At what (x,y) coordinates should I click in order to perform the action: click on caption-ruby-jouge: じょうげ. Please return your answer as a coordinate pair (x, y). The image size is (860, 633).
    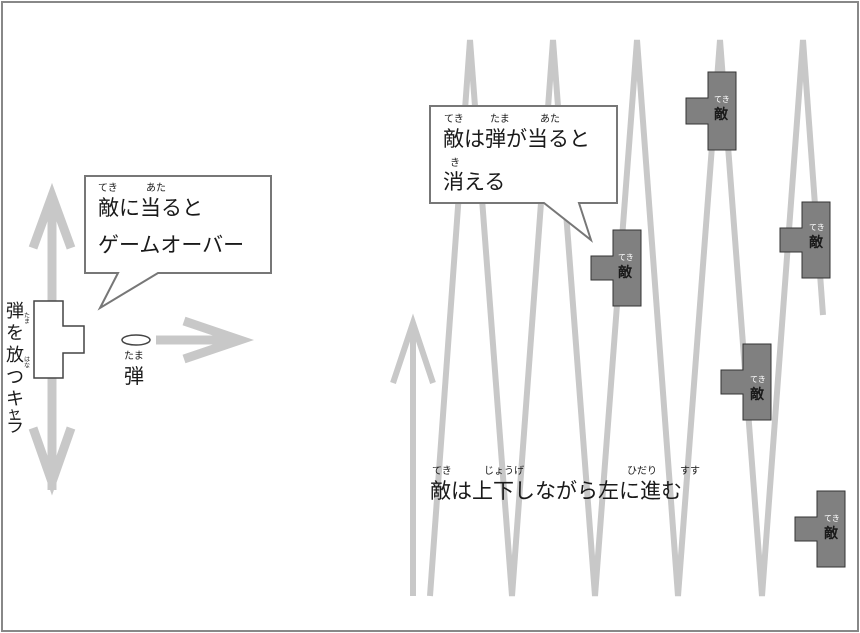
    Looking at the image, I should click on (504, 471).